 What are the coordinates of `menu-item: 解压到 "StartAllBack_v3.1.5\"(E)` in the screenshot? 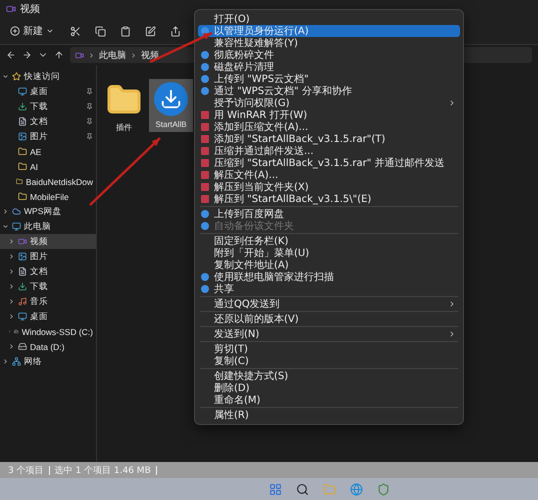 It's located at (329, 199).